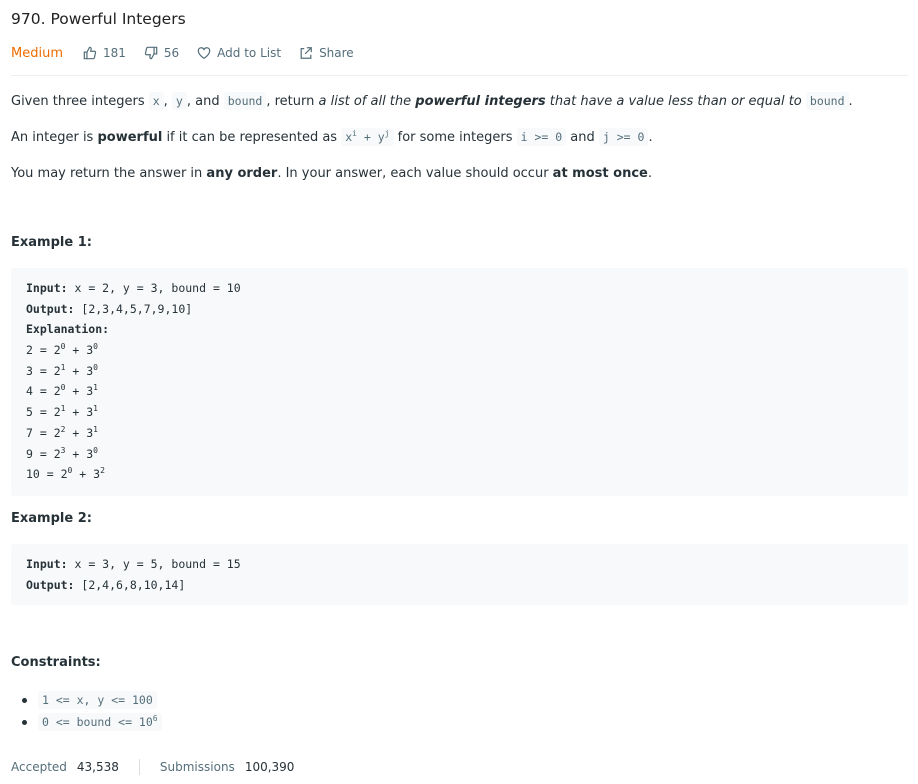  What do you see at coordinates (62, 432) in the screenshot?
I see `explanation-line: 7 = 22 + 31` at bounding box center [62, 432].